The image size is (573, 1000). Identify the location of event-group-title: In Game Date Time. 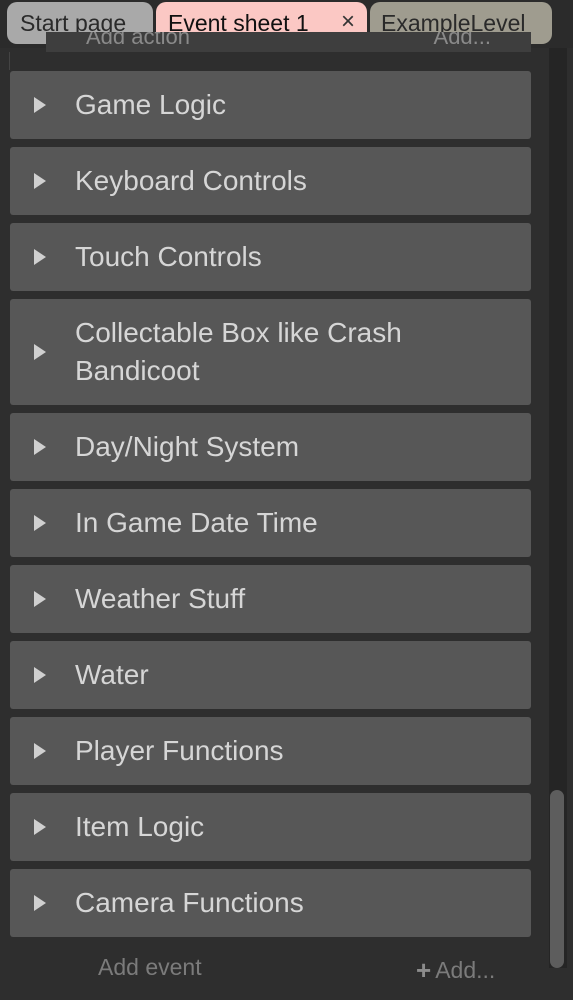
(196, 522).